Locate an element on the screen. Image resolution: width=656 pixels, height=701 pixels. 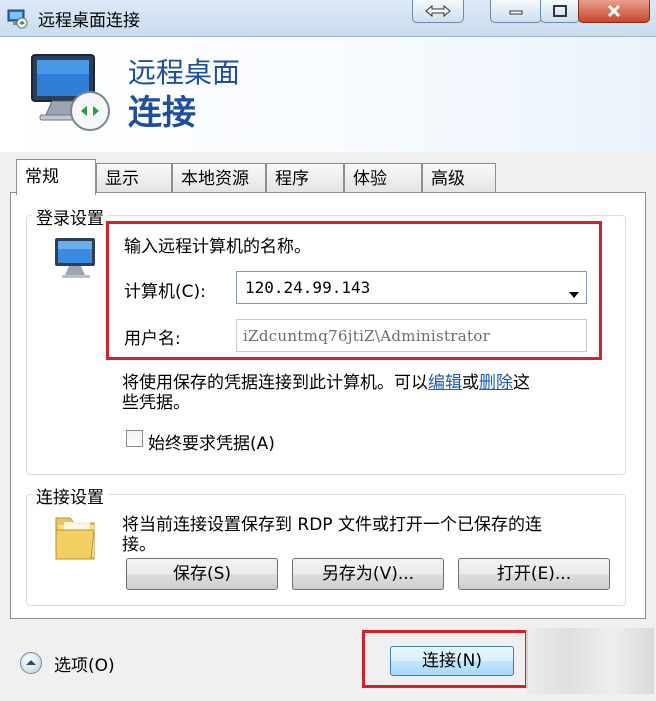
blurred-area is located at coordinates (590, 661).